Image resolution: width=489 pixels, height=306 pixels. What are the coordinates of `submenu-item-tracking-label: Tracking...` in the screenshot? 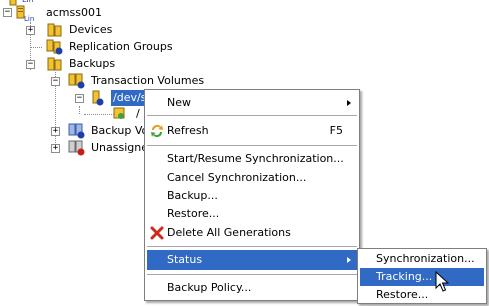 It's located at (404, 276).